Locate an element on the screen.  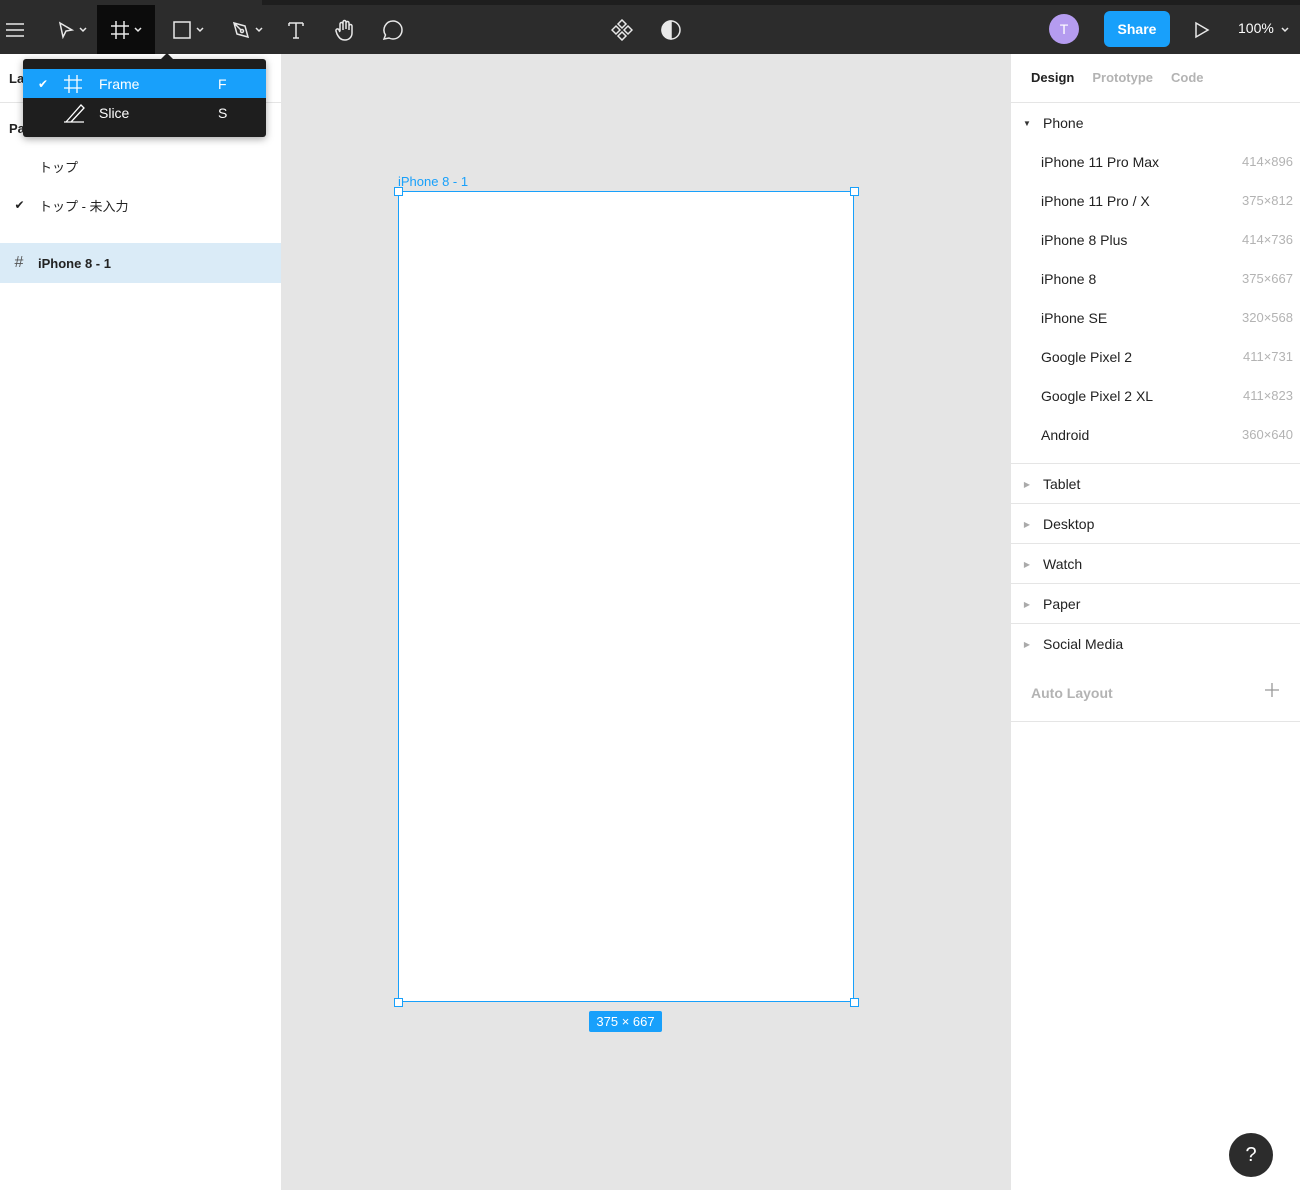
frame-tool-button is located at coordinates (126, 29).